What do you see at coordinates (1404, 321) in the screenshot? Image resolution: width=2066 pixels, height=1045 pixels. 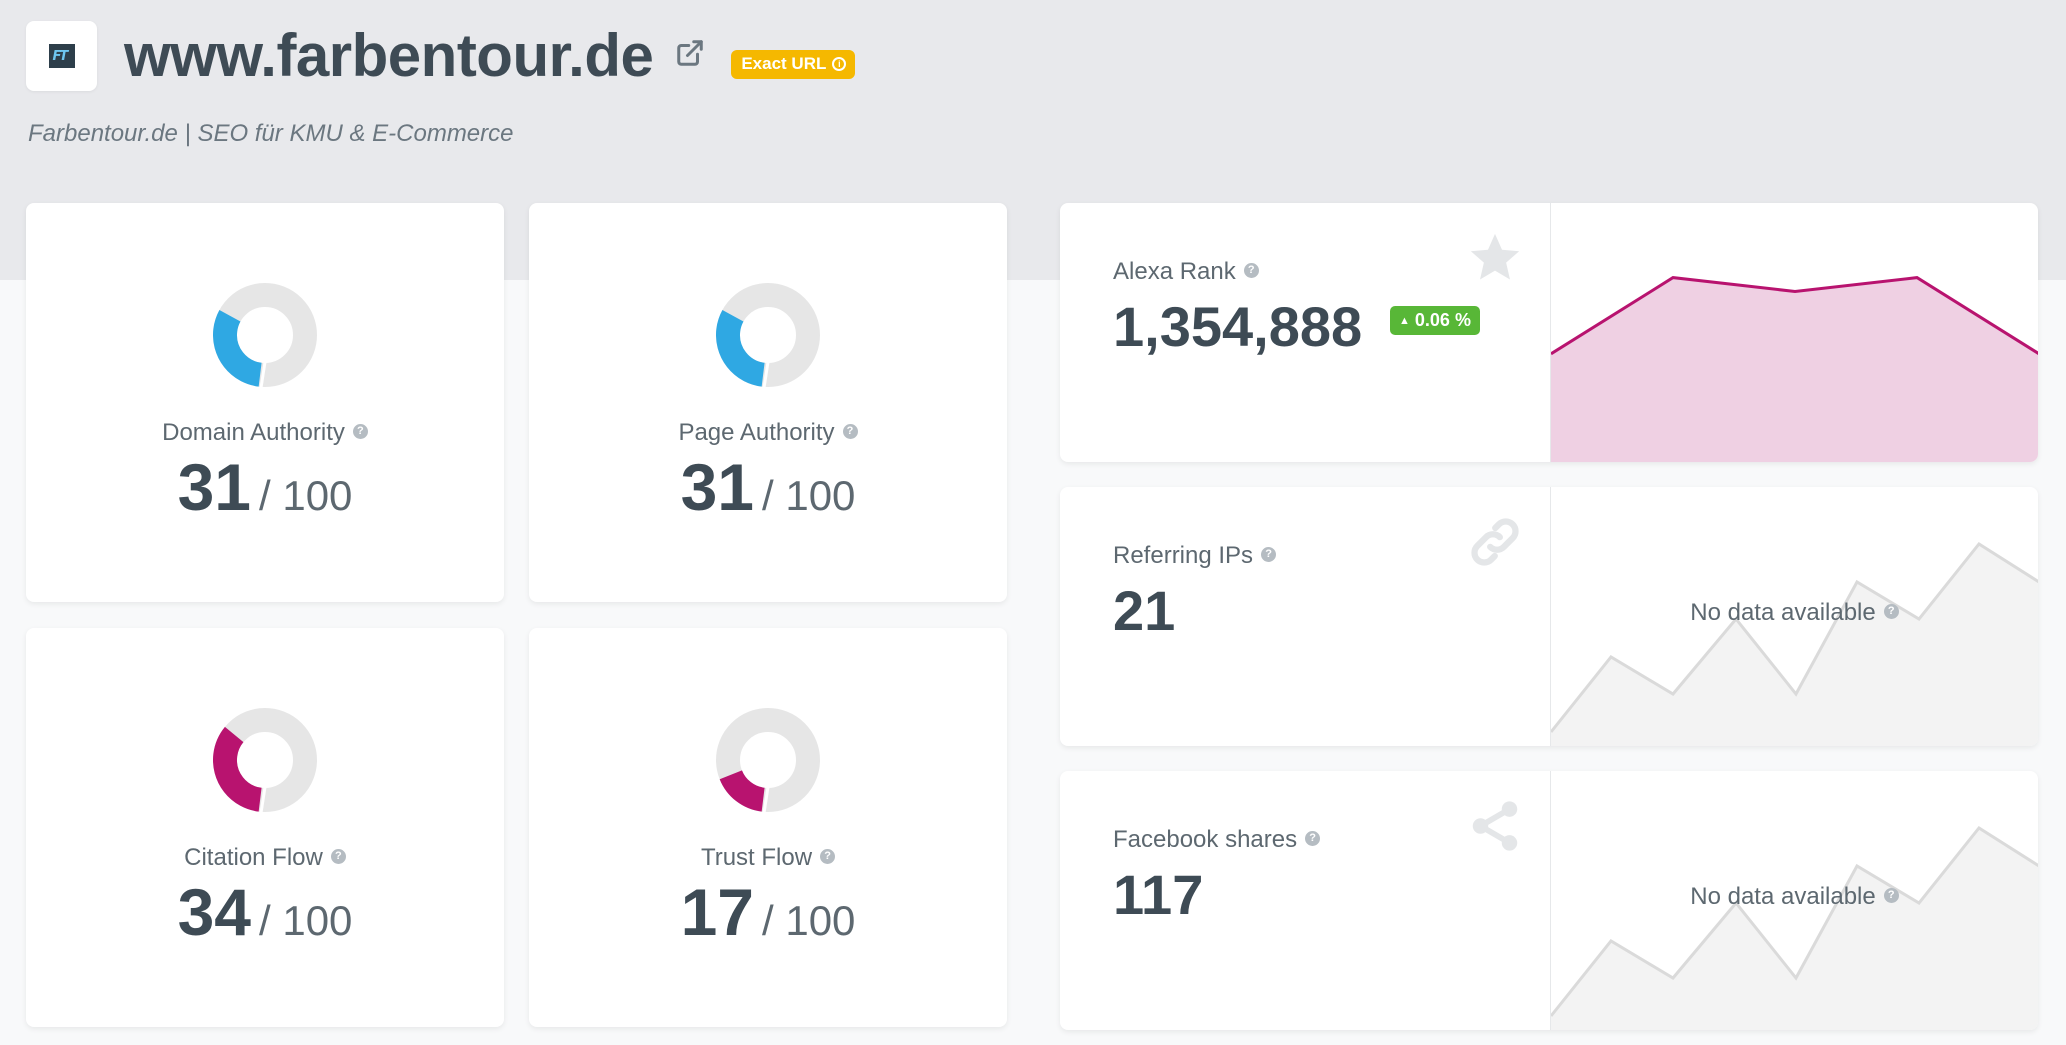 I see `arrow-up-icon: ▲` at bounding box center [1404, 321].